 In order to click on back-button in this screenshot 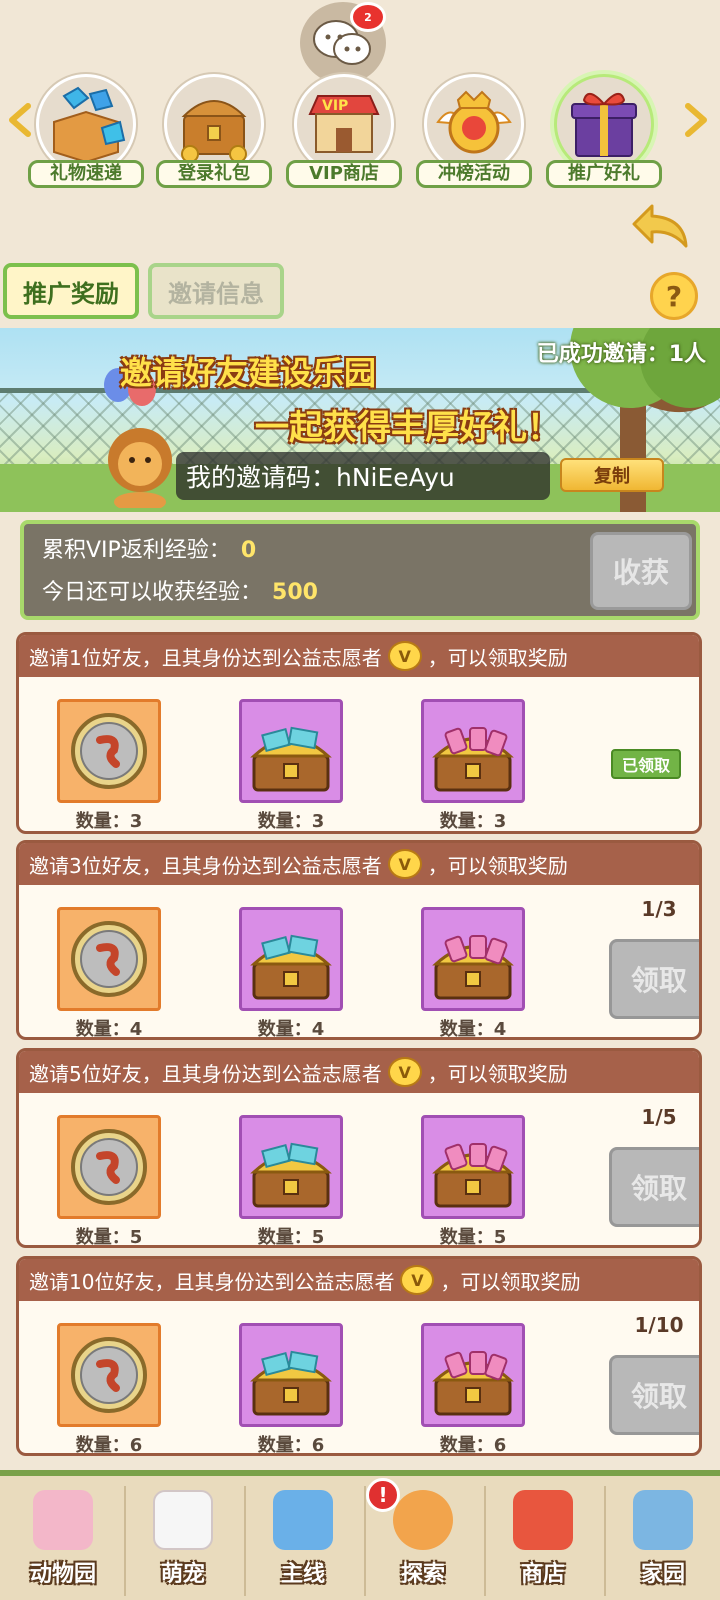, I will do `click(660, 226)`.